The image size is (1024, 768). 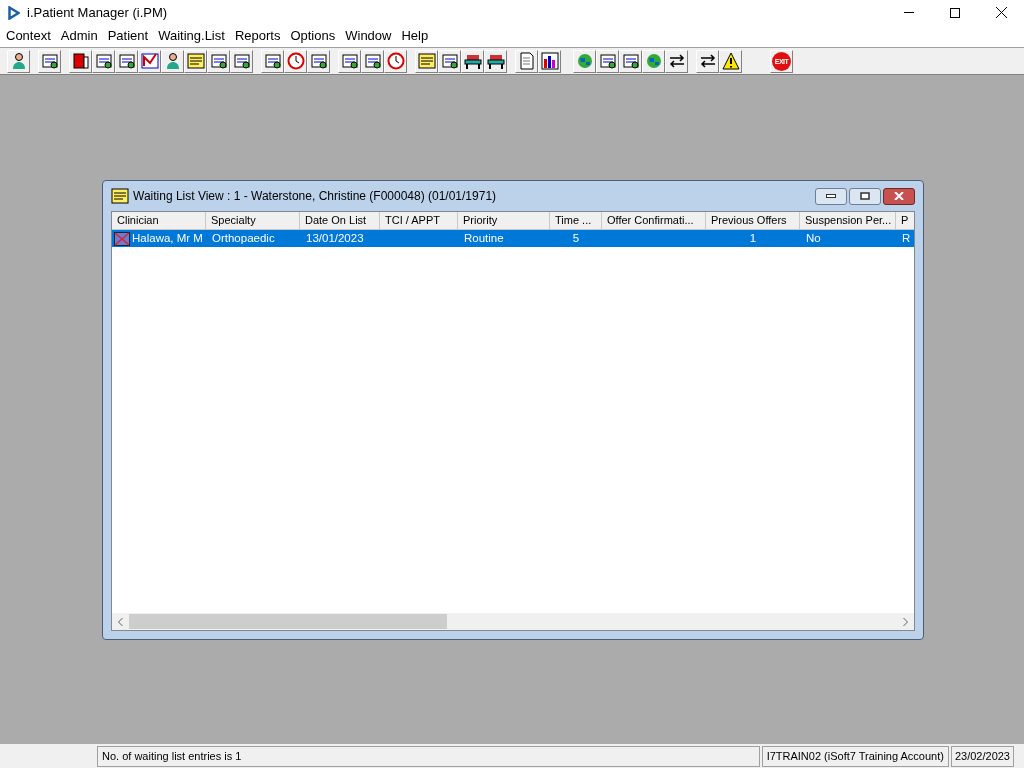 I want to click on table-cell-text: 1, so click(x=753, y=238).